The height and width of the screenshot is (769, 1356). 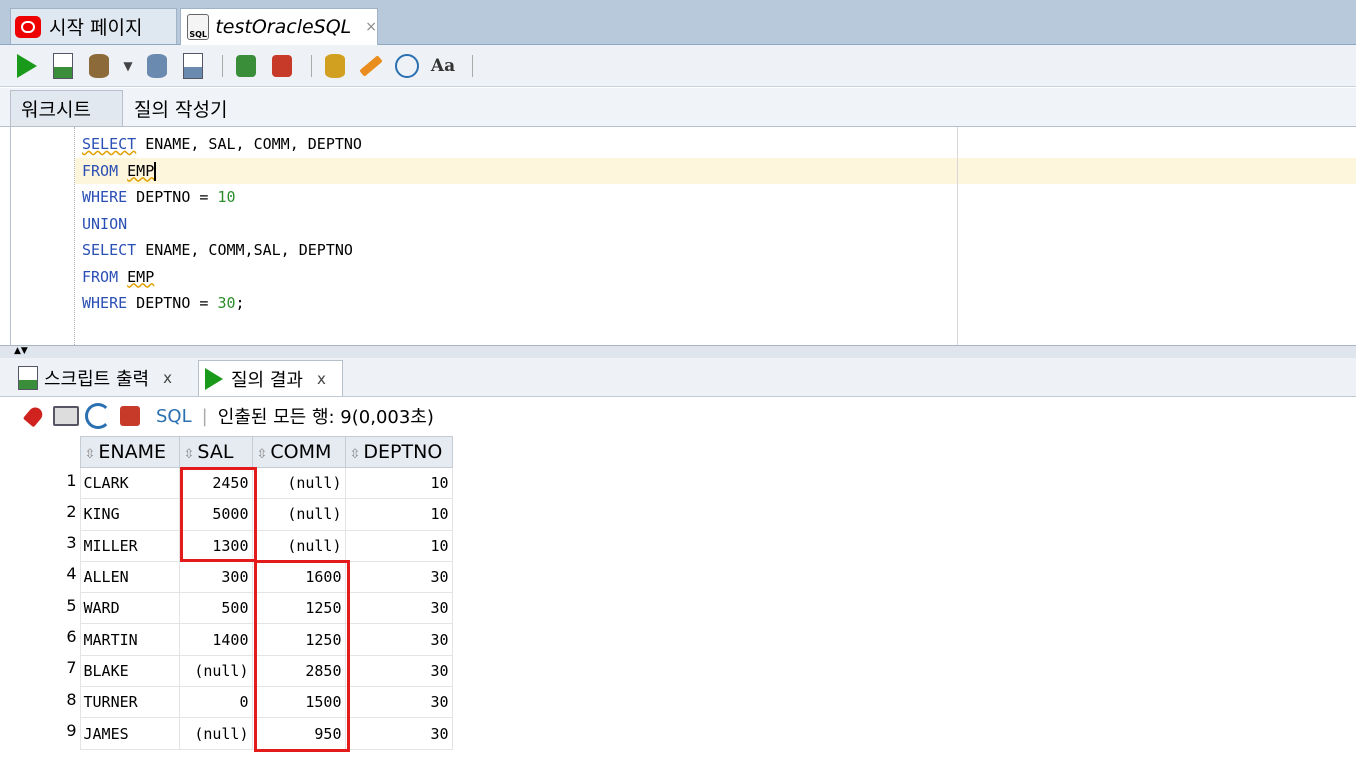 I want to click on tab-query-result: 질의 결과 x, so click(x=270, y=378).